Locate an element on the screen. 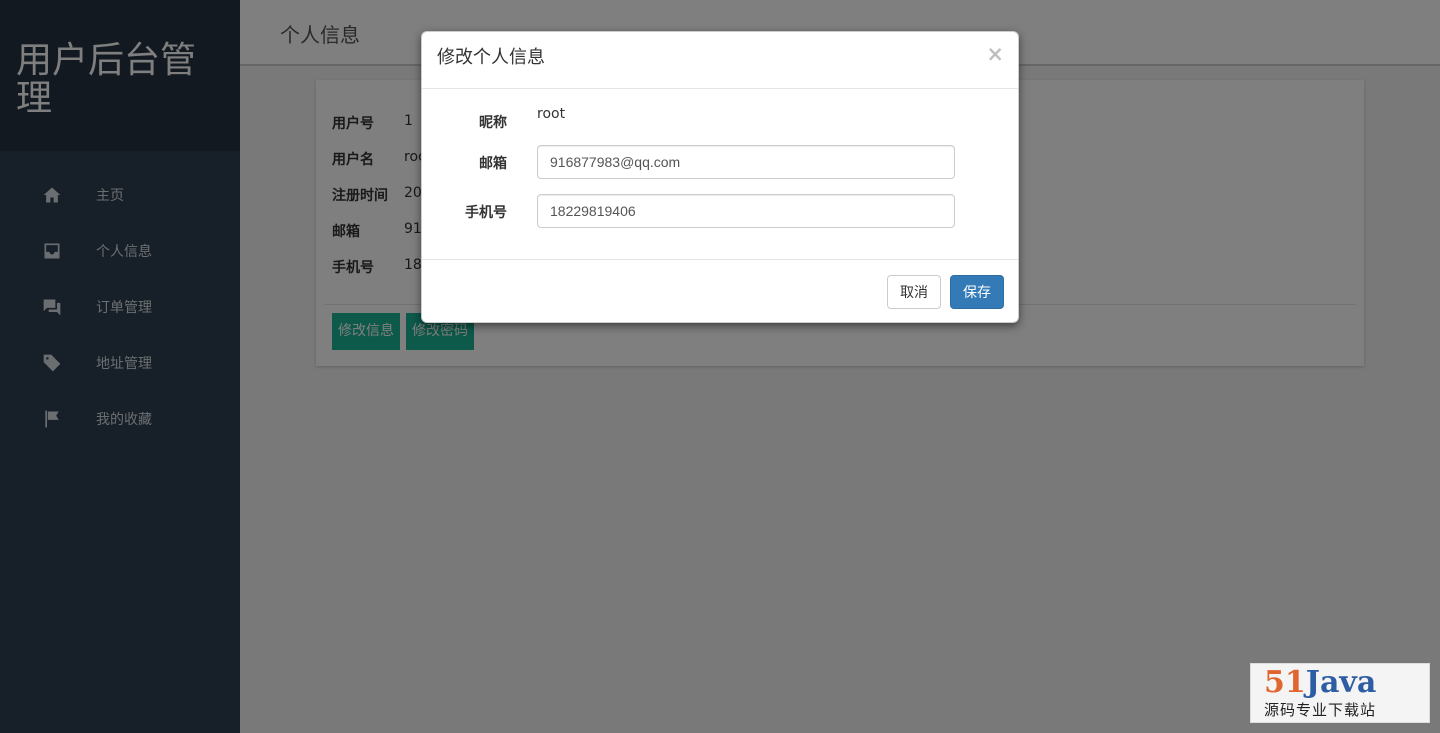 The height and width of the screenshot is (733, 1440). phone-label: 手机号 is located at coordinates (486, 213).